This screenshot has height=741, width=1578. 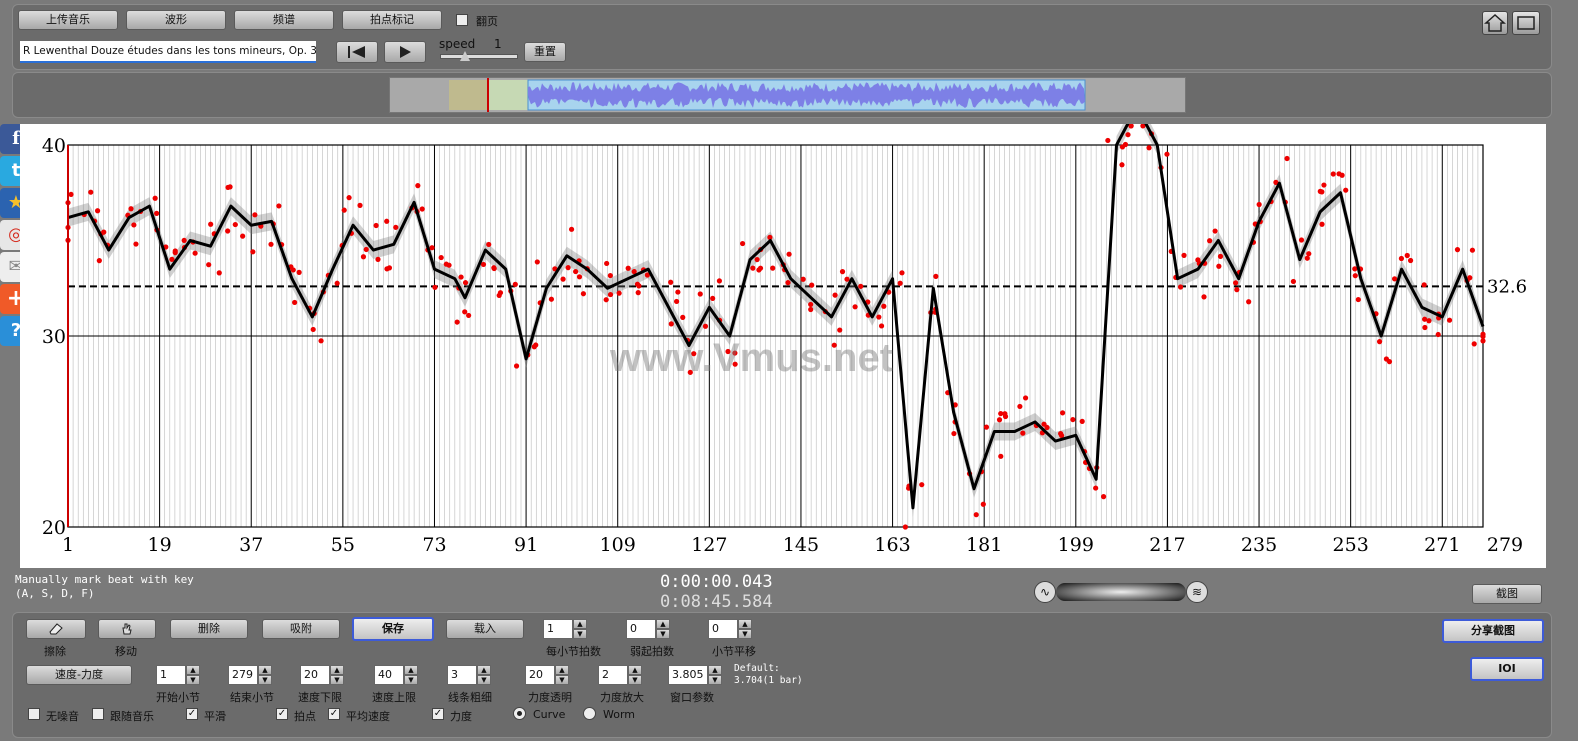 What do you see at coordinates (54, 146) in the screenshot?
I see `y-tick-label: 40` at bounding box center [54, 146].